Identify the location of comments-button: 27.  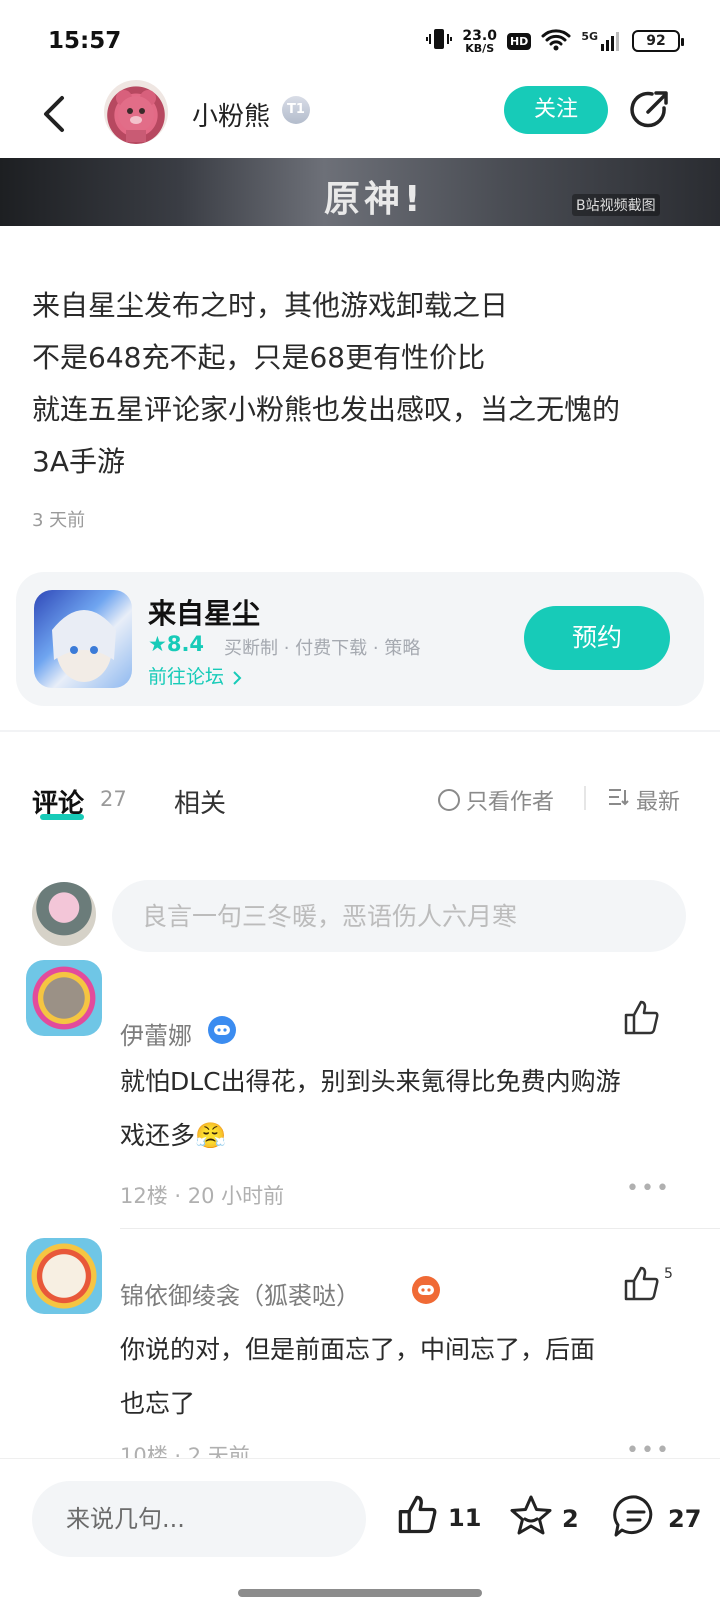
(656, 1519).